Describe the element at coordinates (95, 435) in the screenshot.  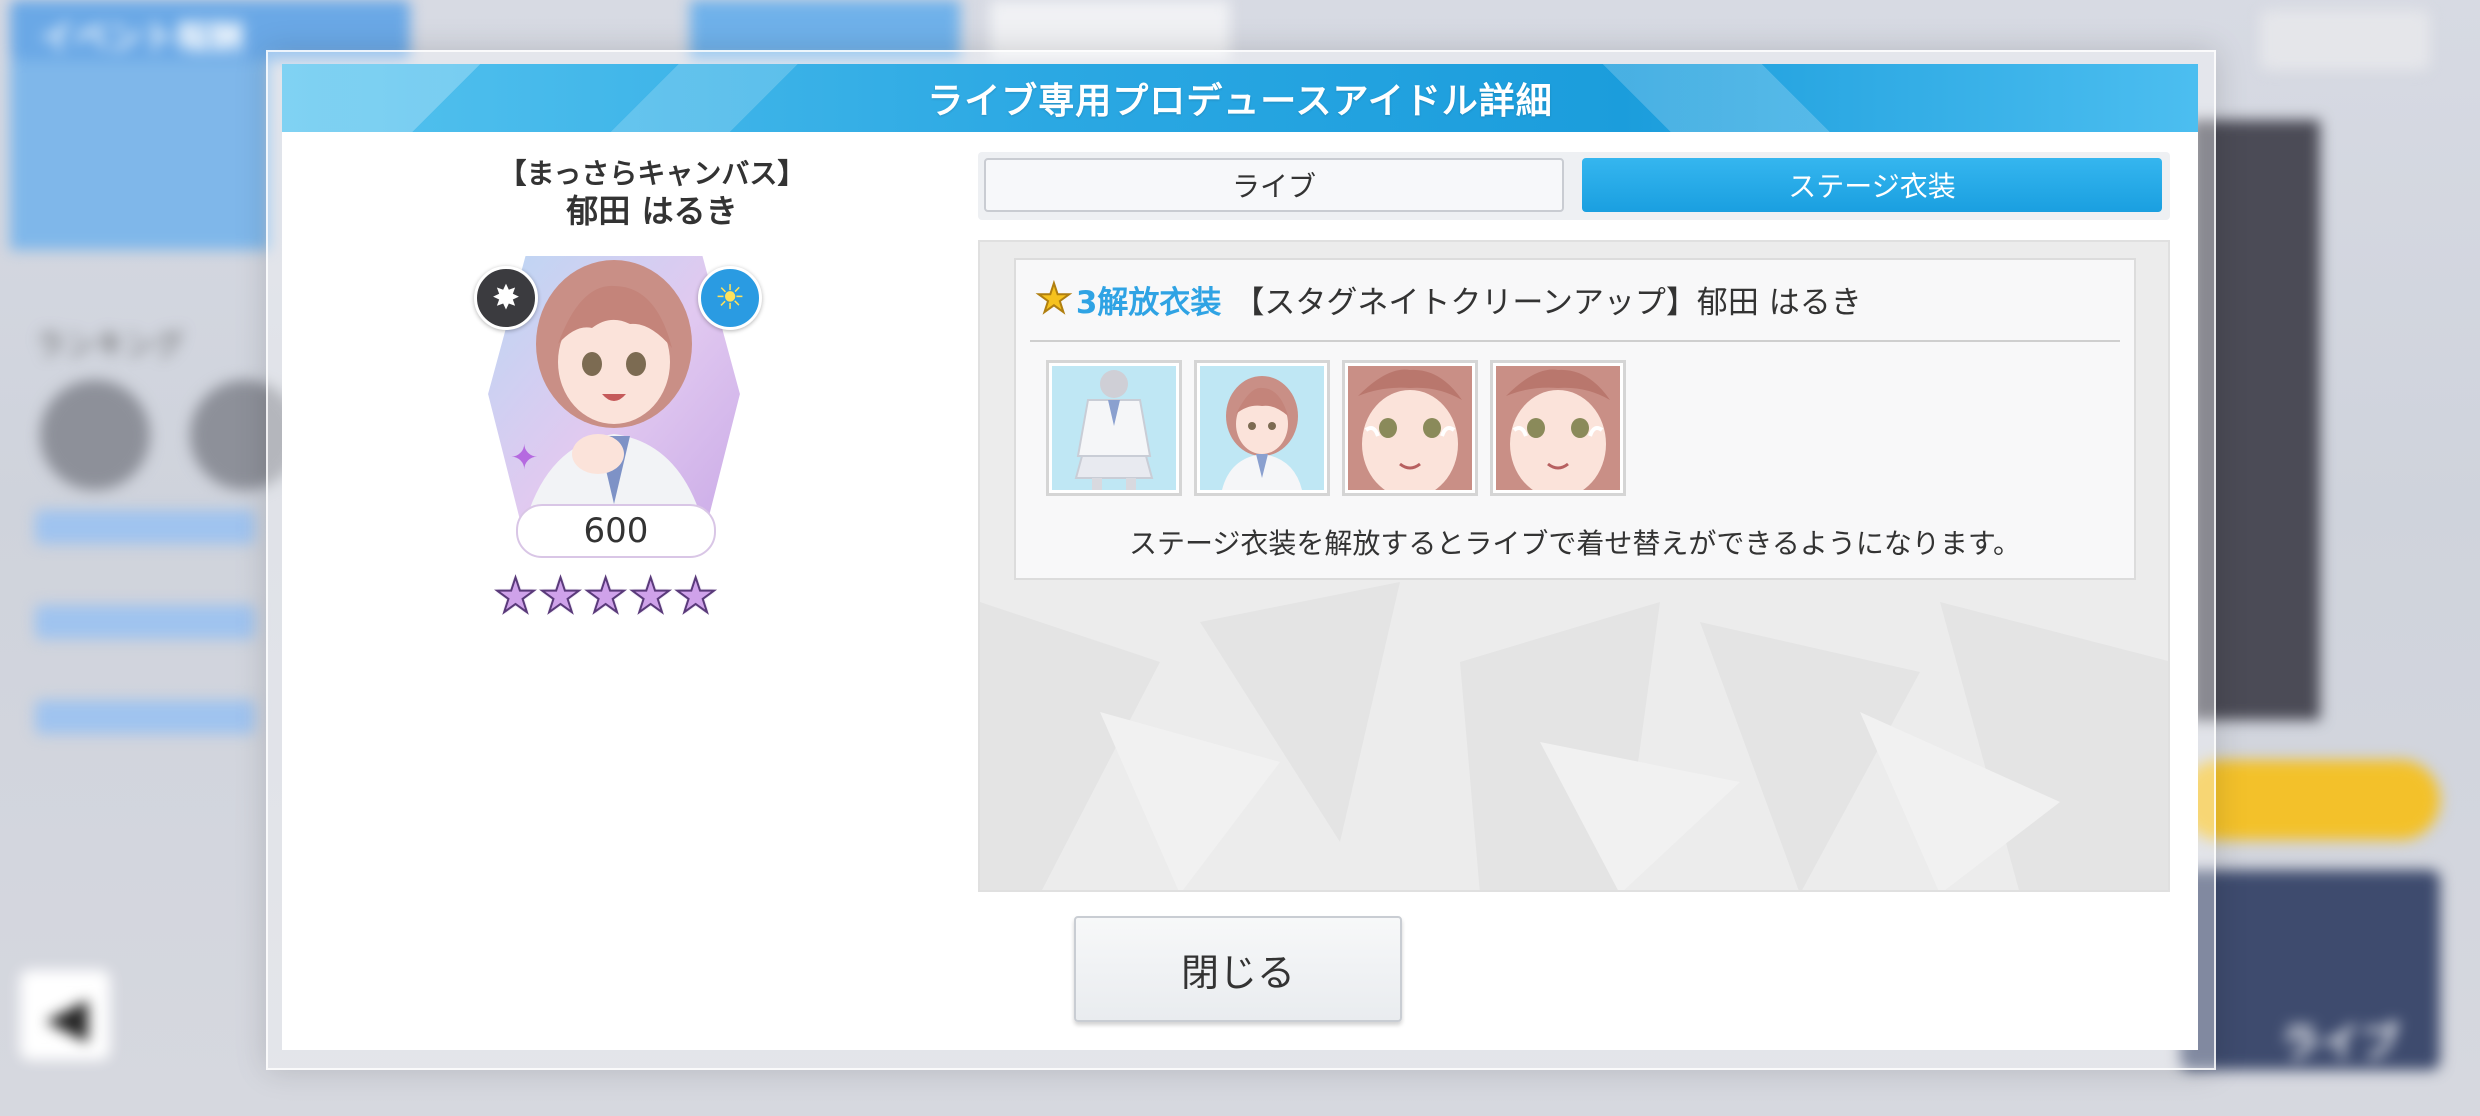
I see `bg-avatar` at that location.